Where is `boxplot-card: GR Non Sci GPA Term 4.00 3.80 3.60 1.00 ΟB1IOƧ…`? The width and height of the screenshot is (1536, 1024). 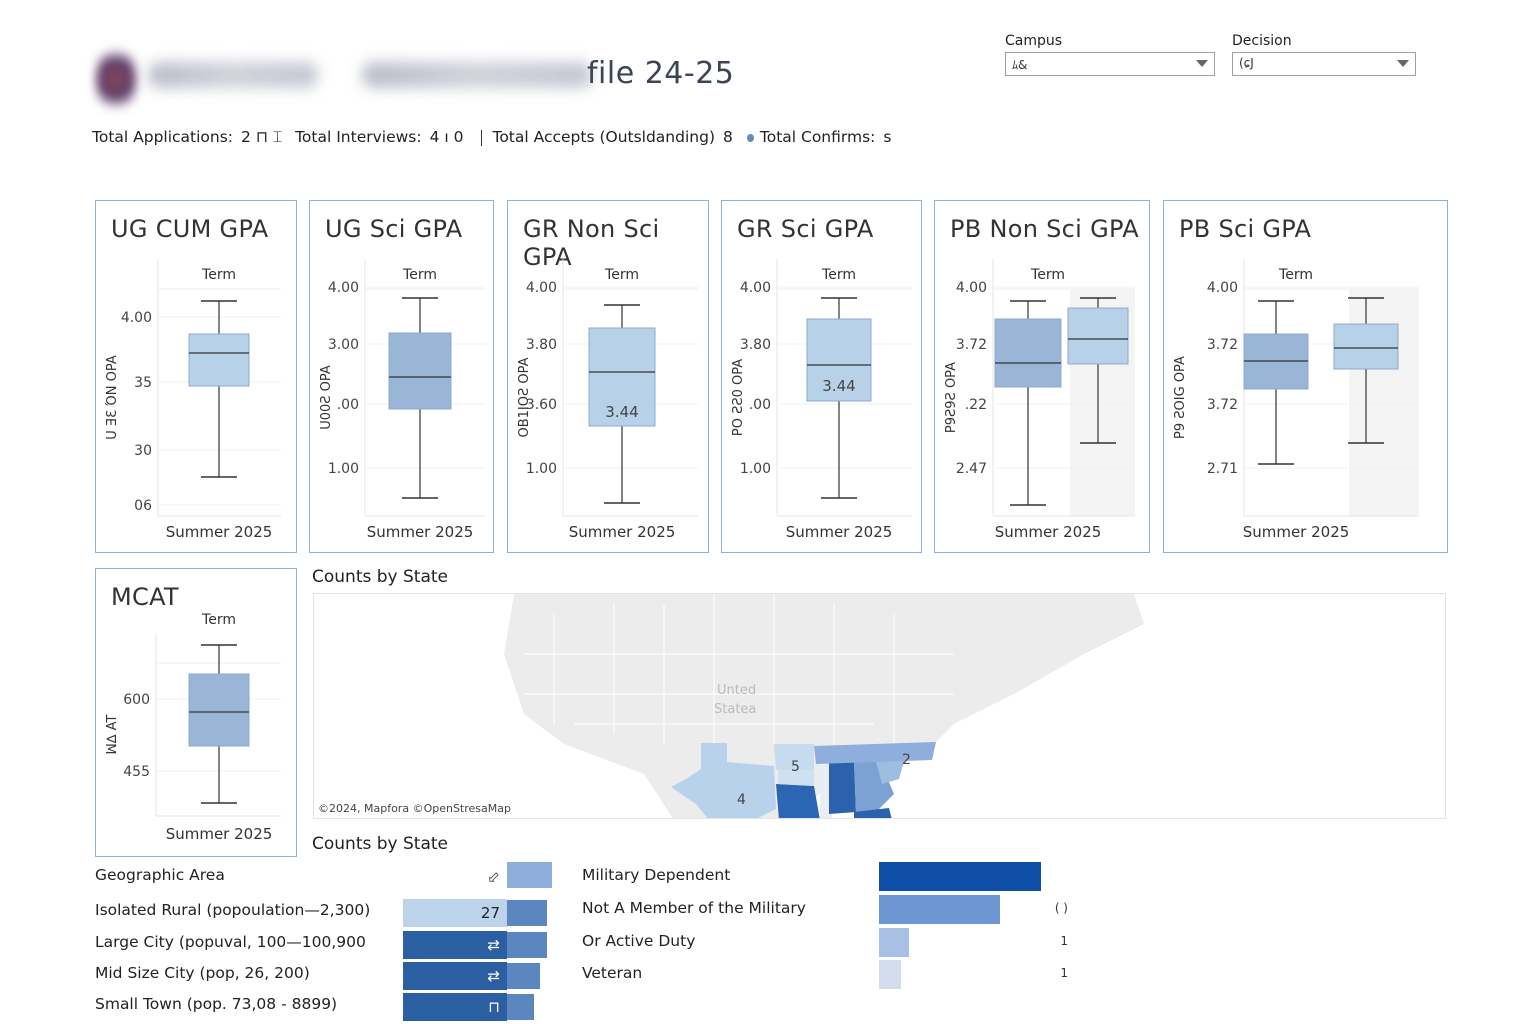 boxplot-card: GR Non Sci GPA Term 4.00 3.80 3.60 1.00 ΟB1IOƧ… is located at coordinates (608, 376).